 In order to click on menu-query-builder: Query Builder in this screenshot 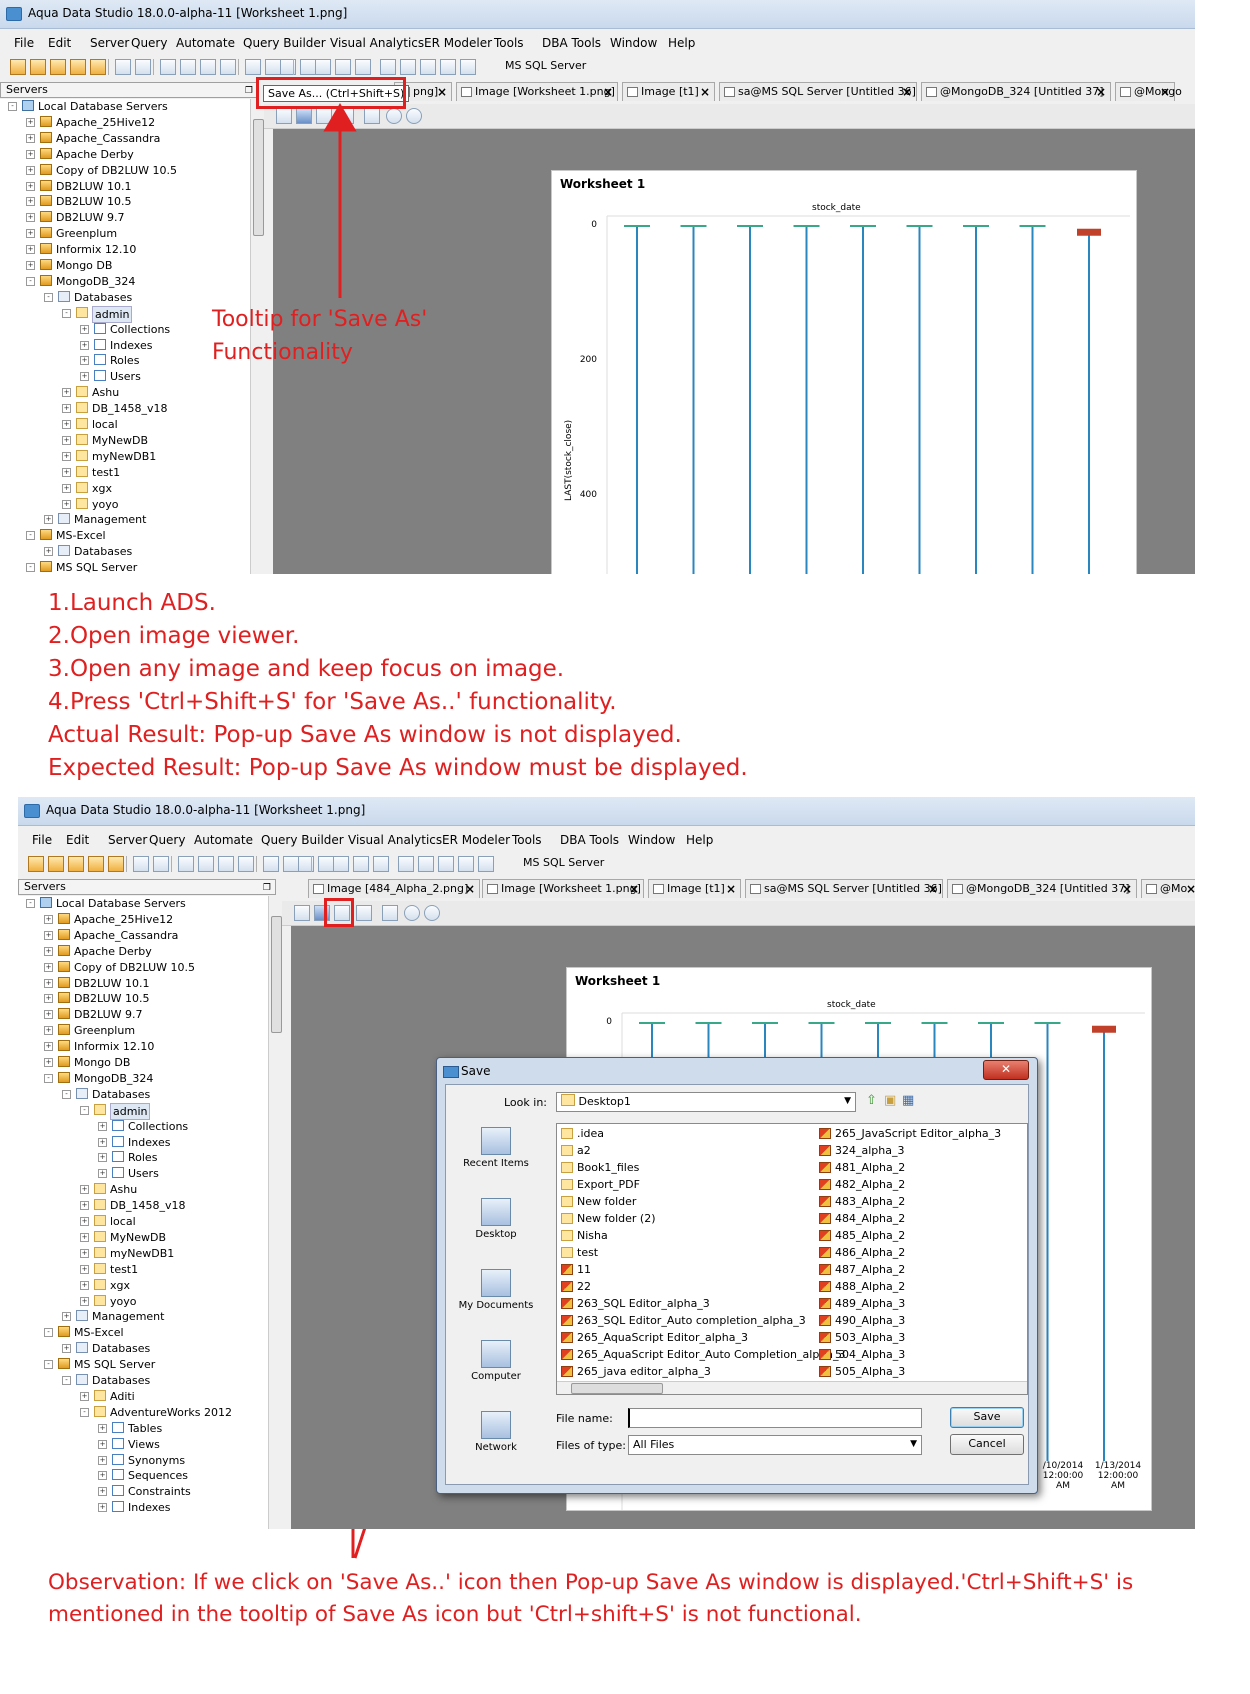, I will do `click(302, 840)`.